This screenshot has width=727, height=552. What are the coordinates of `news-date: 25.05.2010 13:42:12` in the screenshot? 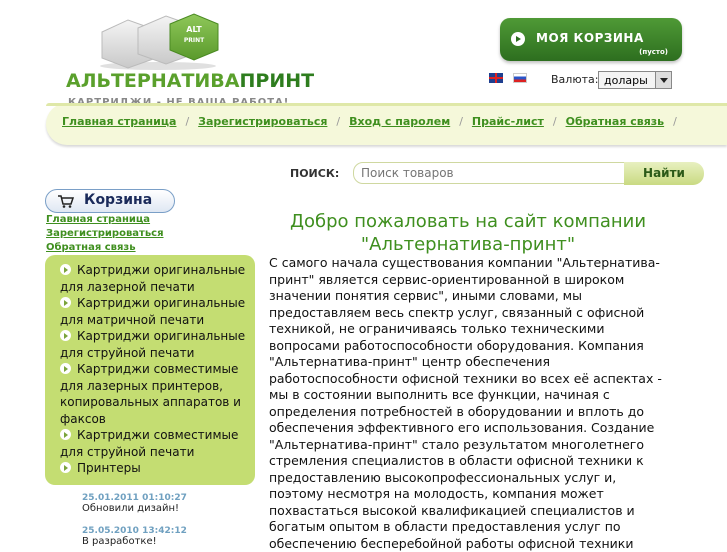 It's located at (134, 531).